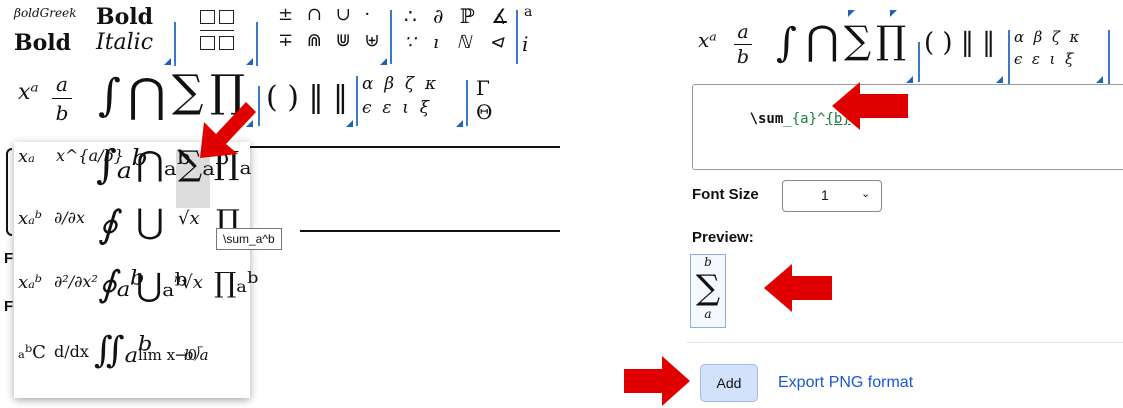  Describe the element at coordinates (188, 282) in the screenshot. I see `nth-root-option: ⁿ√x` at that location.